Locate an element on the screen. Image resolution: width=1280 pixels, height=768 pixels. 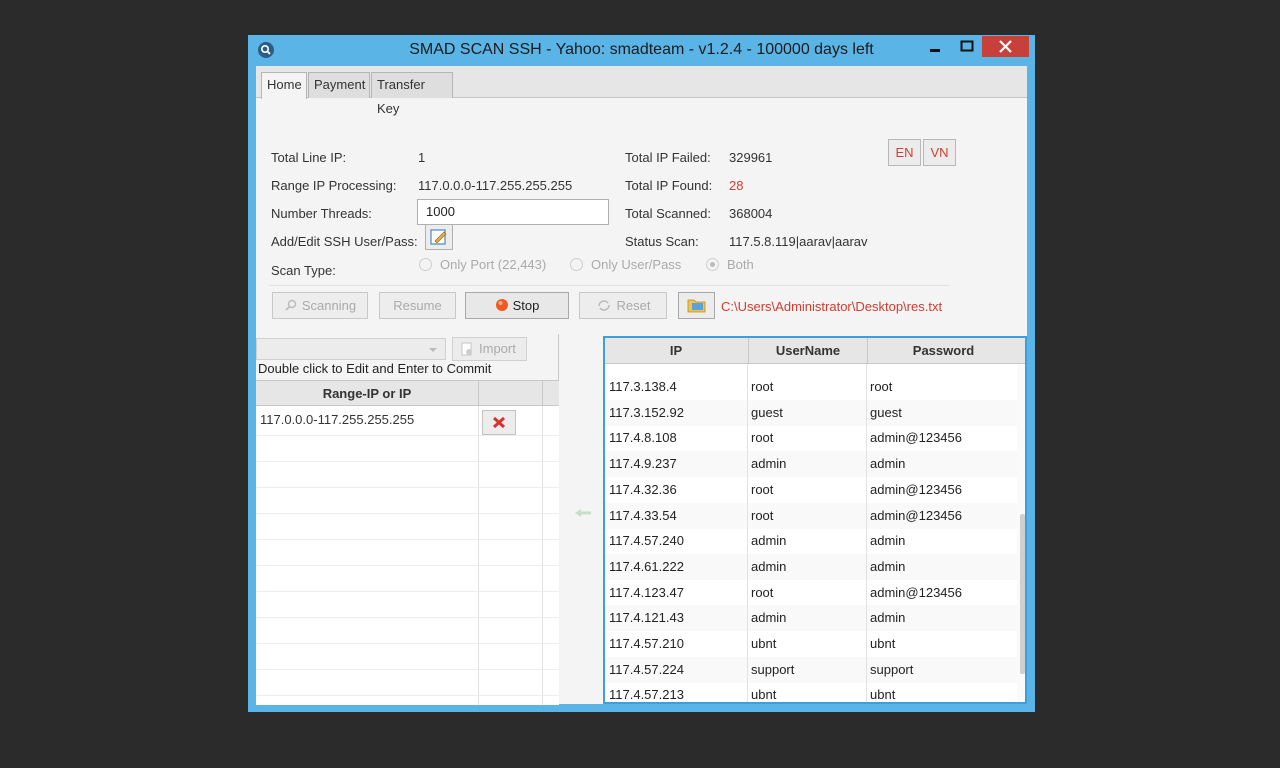
edit-icon is located at coordinates (438, 237).